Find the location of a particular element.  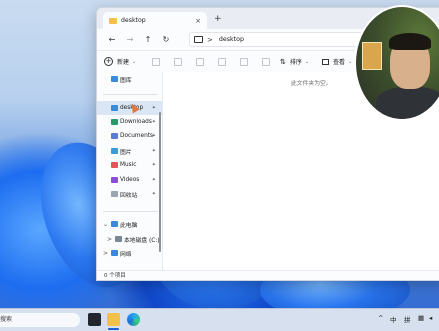

share-icon is located at coordinates (244, 61).